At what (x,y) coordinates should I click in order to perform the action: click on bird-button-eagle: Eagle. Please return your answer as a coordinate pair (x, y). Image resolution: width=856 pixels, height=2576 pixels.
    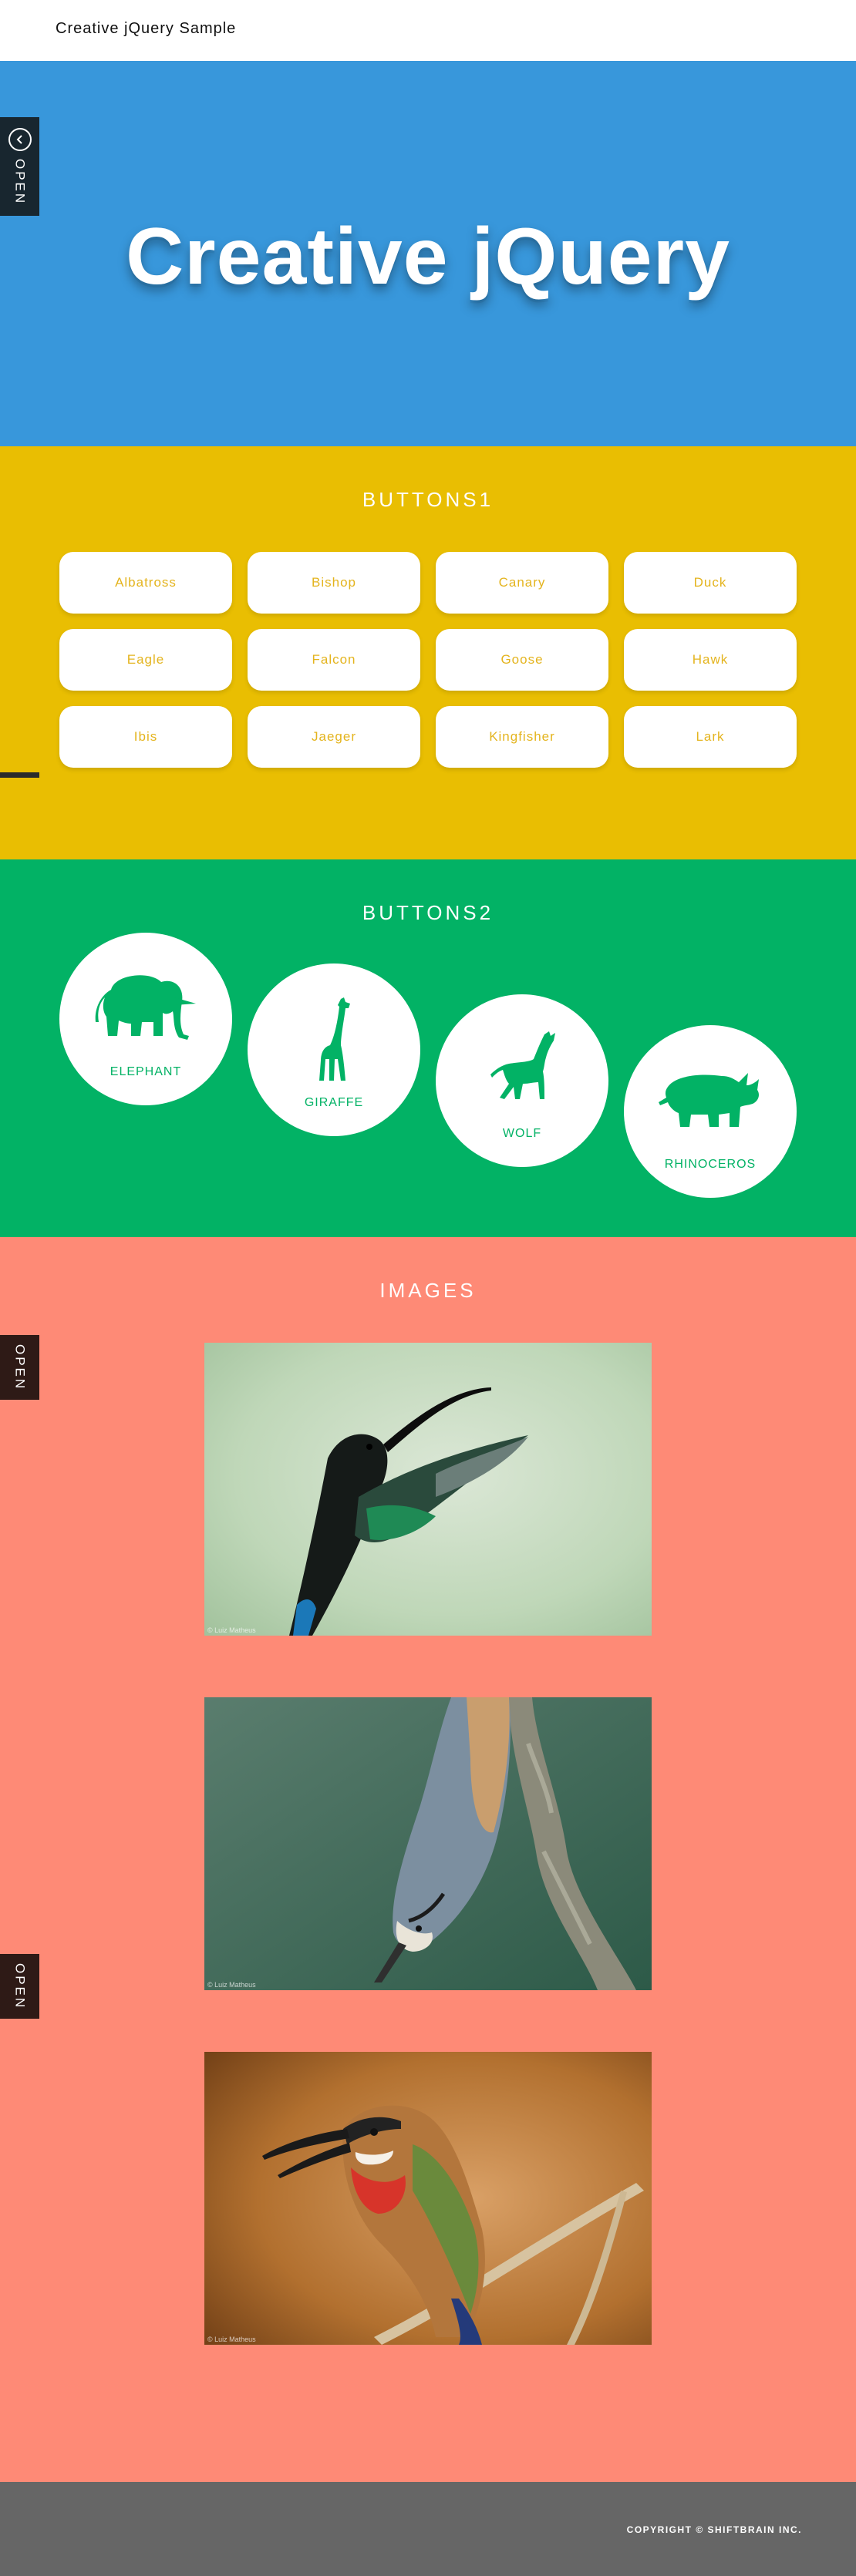
    Looking at the image, I should click on (145, 660).